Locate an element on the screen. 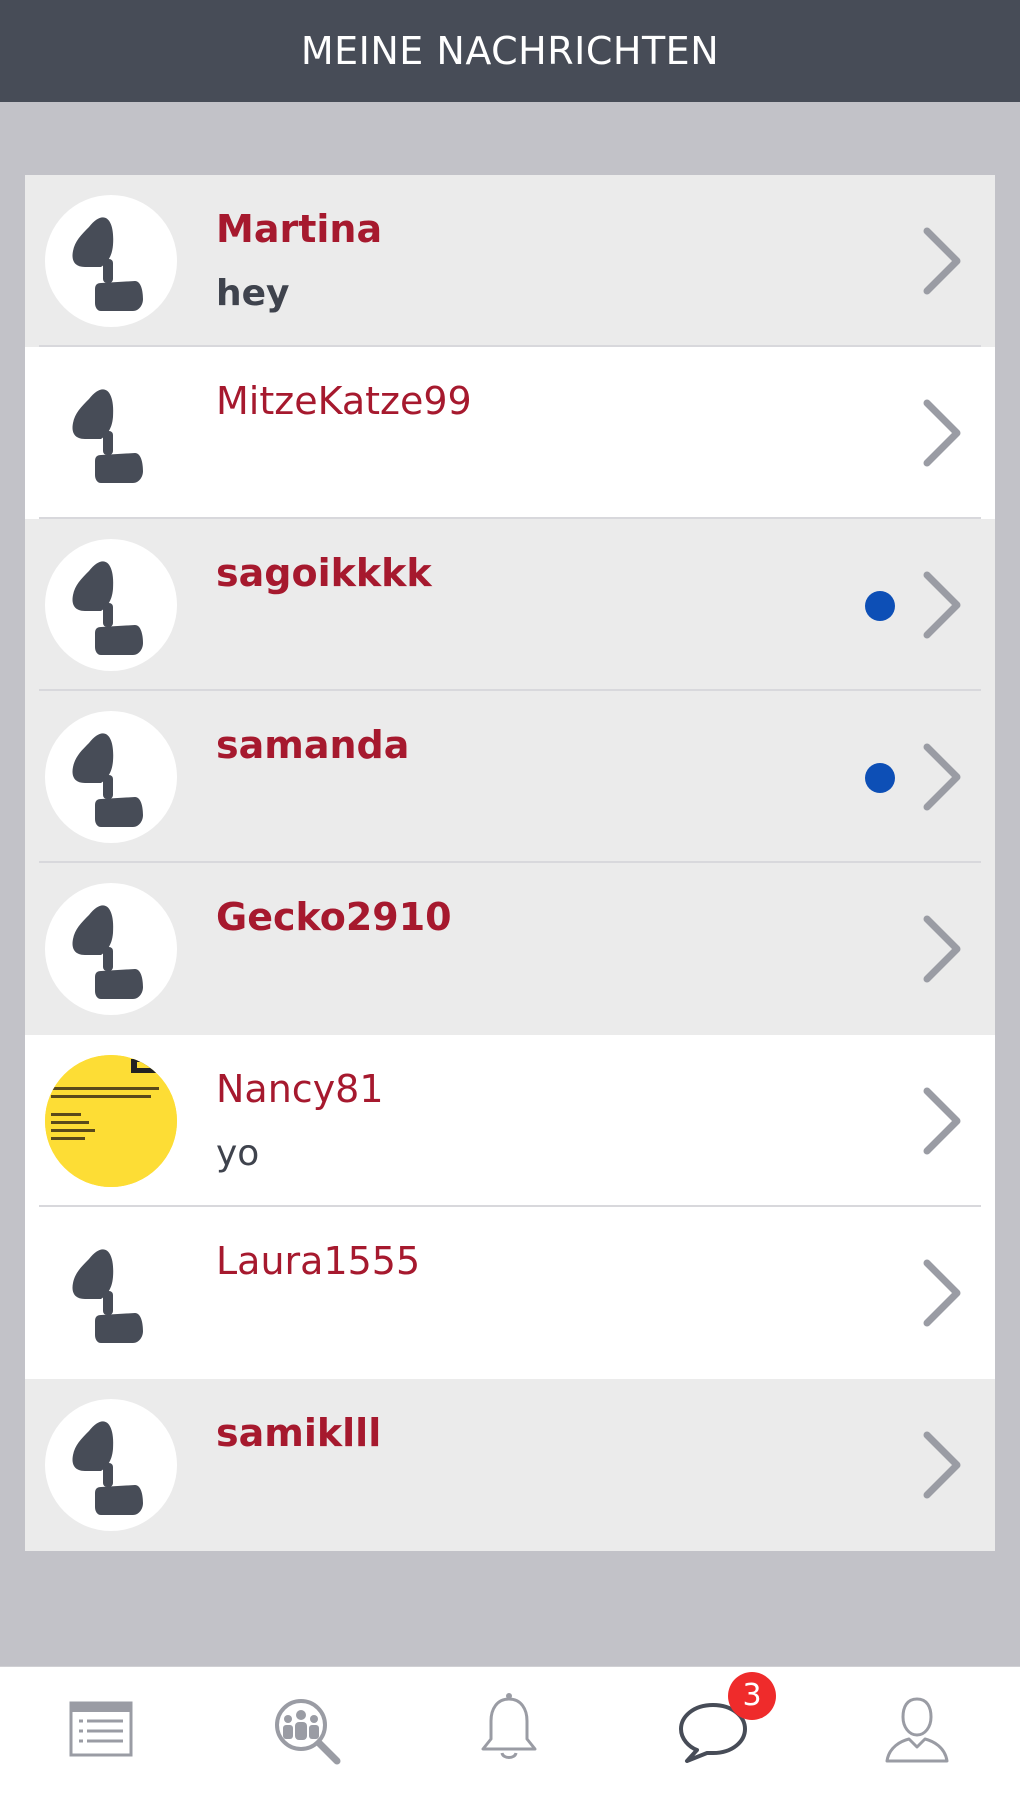  conversation-row-gecko2910: Gecko2910 is located at coordinates (510, 949).